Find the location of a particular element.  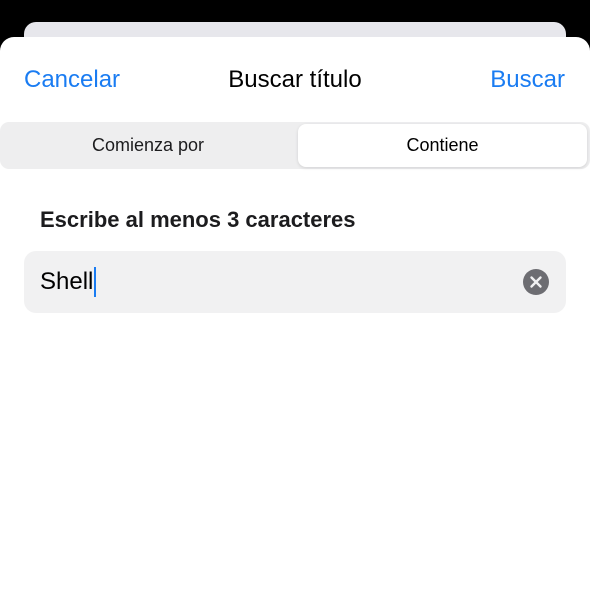

text-cursor is located at coordinates (95, 282).